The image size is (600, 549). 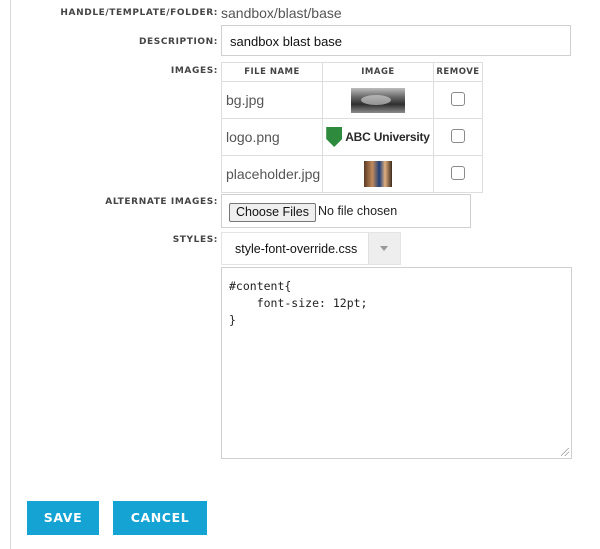 I want to click on file-name-cell: placeholder.jpg, so click(x=272, y=174).